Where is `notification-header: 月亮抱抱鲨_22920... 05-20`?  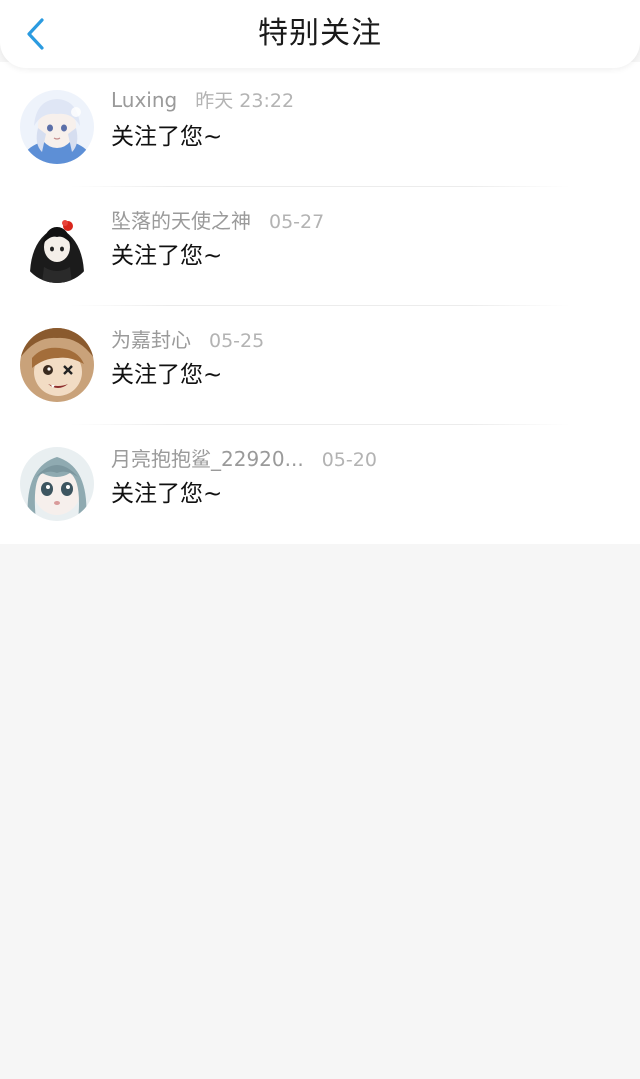
notification-header: 月亮抱抱鲨_22920... 05-20 is located at coordinates (244, 457).